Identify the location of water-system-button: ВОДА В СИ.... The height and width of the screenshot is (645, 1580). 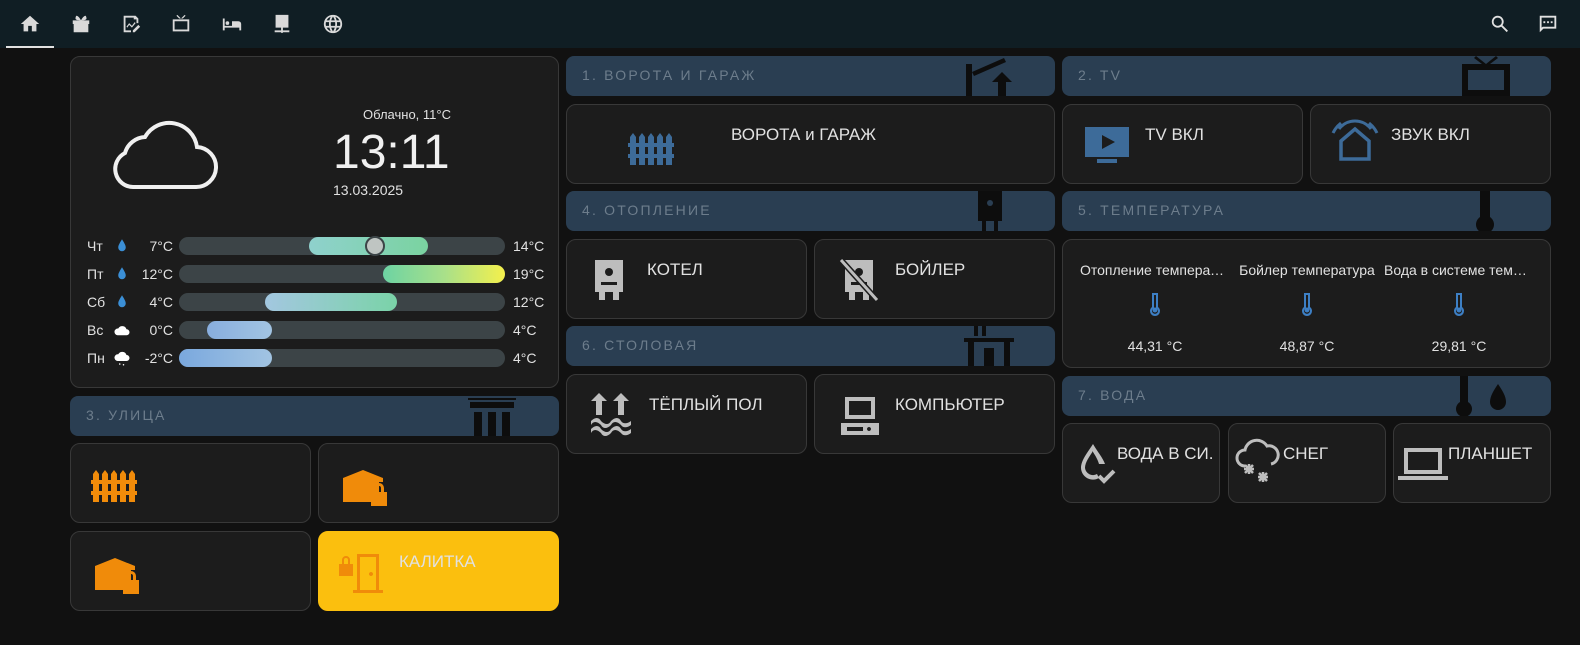
(1141, 463).